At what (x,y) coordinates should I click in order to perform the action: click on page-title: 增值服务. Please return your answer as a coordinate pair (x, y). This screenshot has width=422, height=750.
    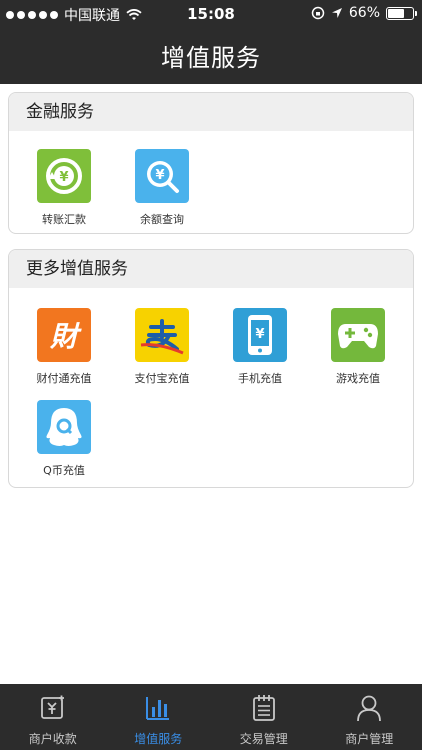
    Looking at the image, I should click on (211, 58).